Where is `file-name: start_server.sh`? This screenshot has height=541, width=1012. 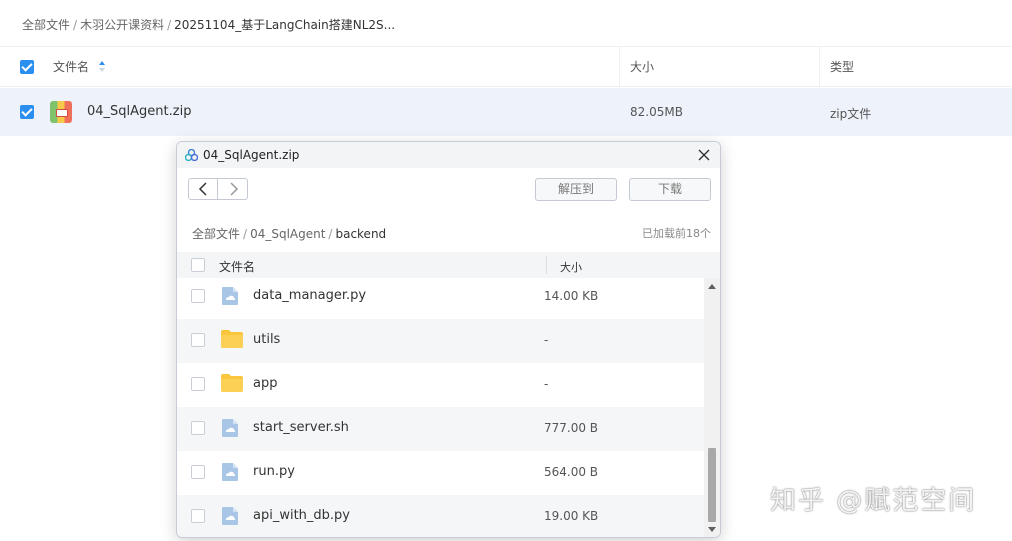 file-name: start_server.sh is located at coordinates (301, 427).